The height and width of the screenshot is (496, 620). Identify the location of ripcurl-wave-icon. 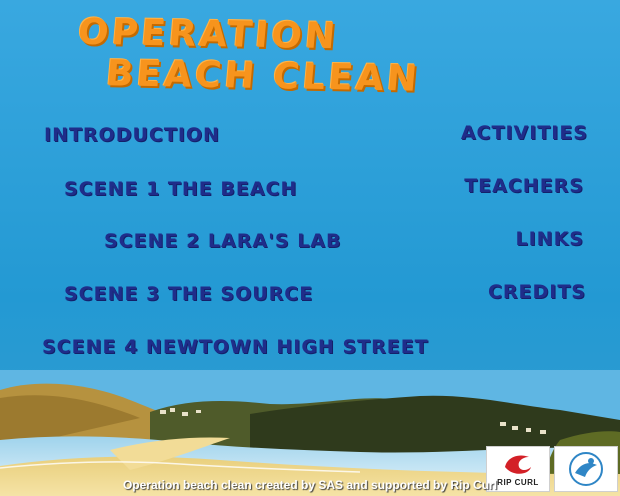
(518, 464).